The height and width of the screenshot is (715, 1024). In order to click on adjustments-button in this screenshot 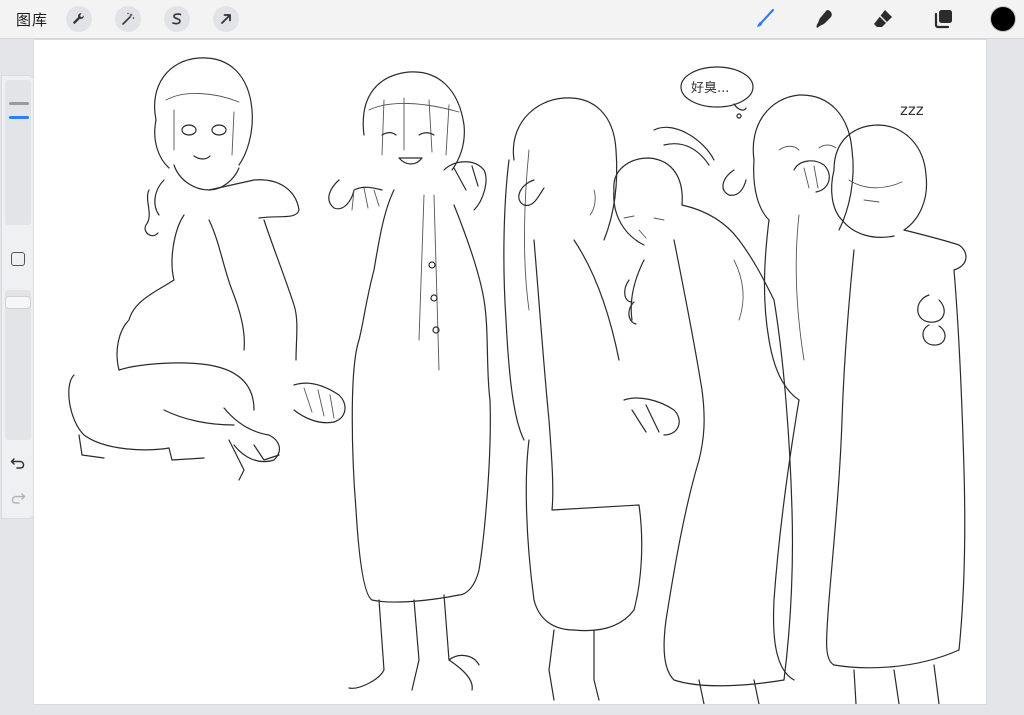, I will do `click(128, 19)`.